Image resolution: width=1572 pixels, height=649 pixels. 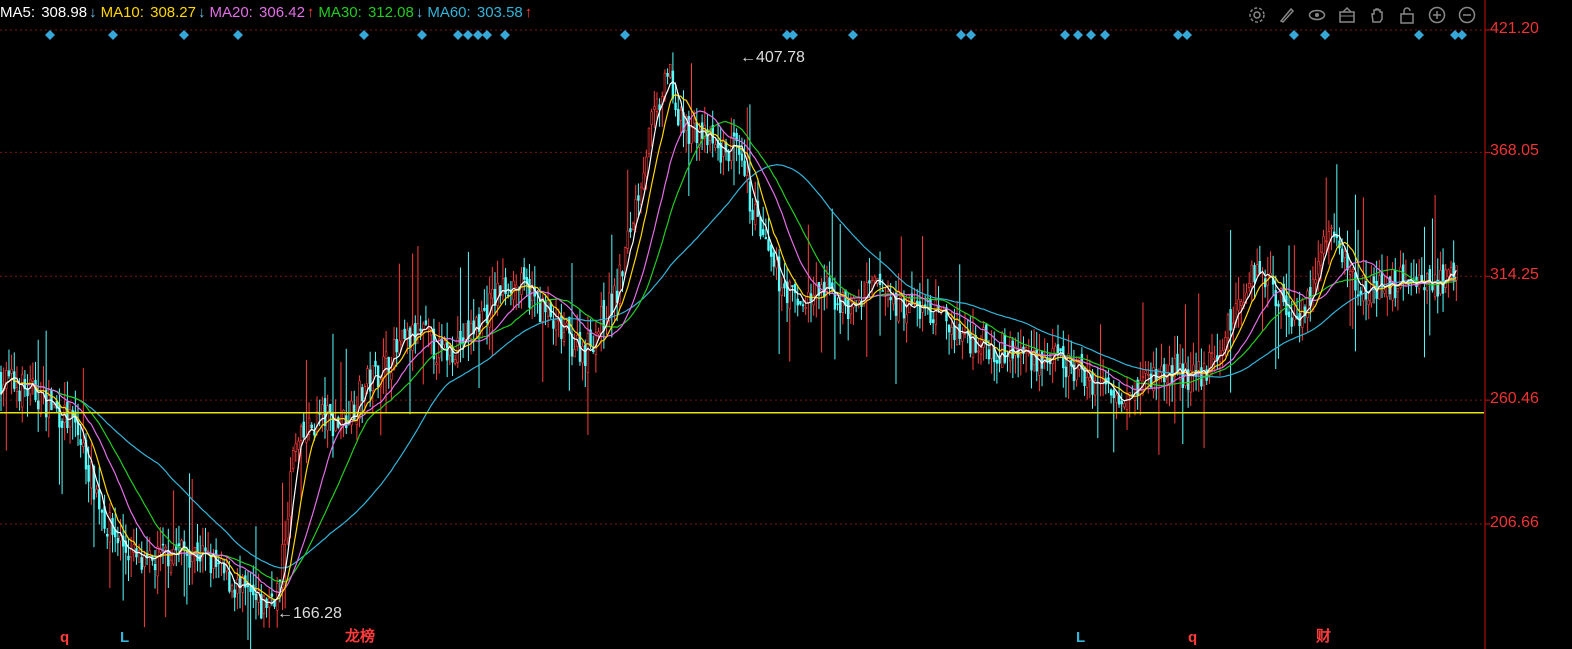 I want to click on pen-icon, so click(x=1287, y=15).